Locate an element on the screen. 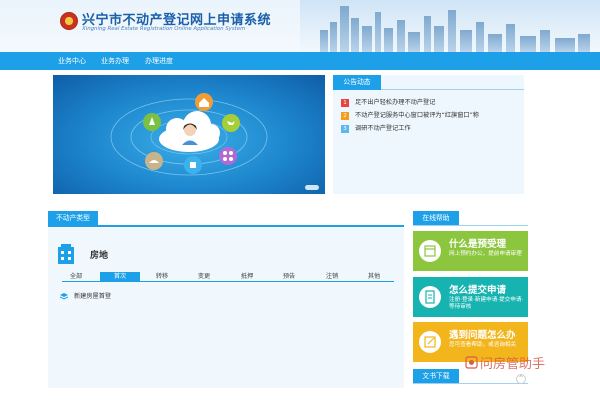  help-card-pre-acceptance: 什么是预受理 网上预约办公，提前申请审理 is located at coordinates (470, 251).